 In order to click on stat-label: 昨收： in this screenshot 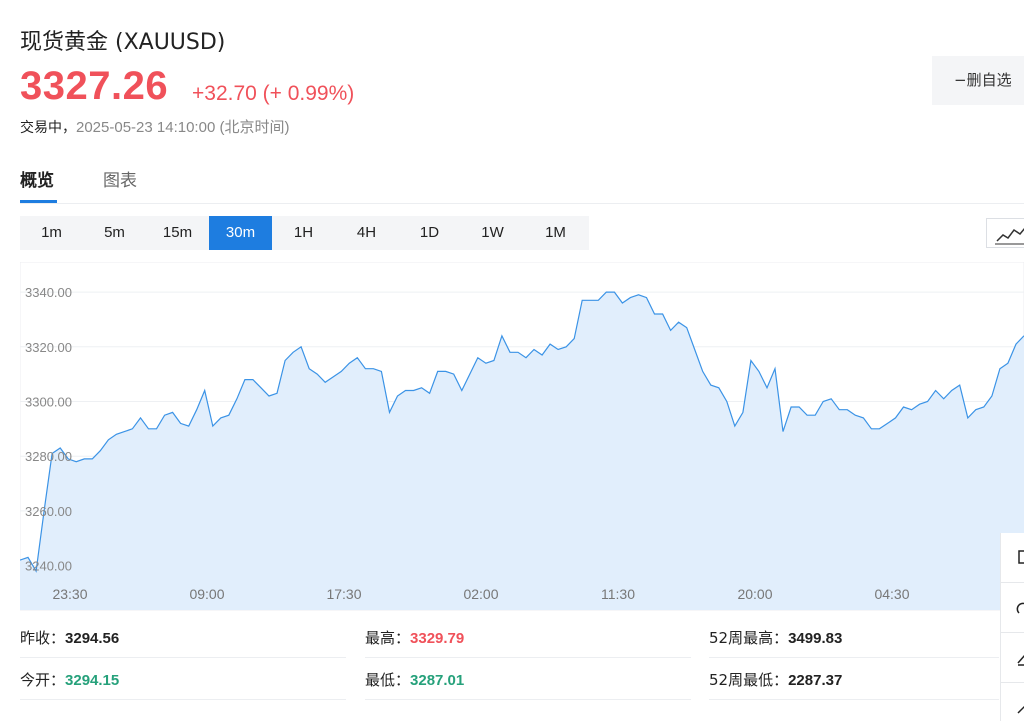, I will do `click(43, 638)`.